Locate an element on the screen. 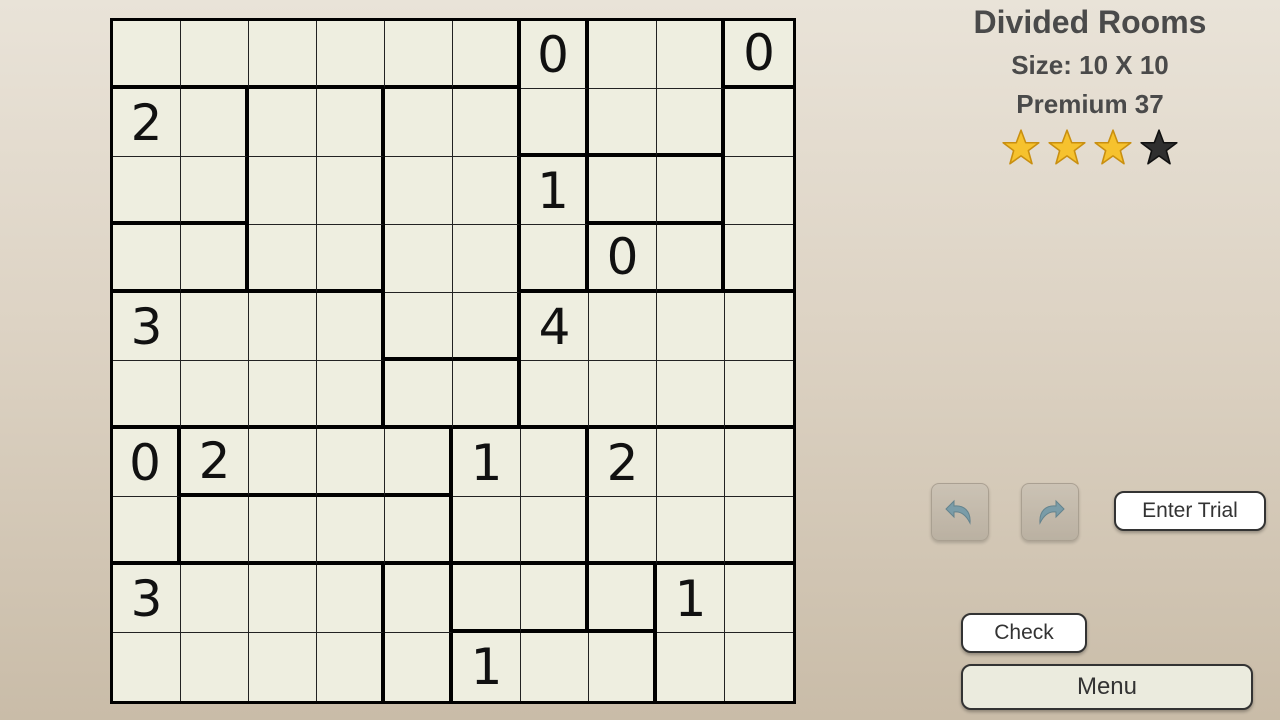  enter-trial-button: Enter Trial is located at coordinates (1190, 511).